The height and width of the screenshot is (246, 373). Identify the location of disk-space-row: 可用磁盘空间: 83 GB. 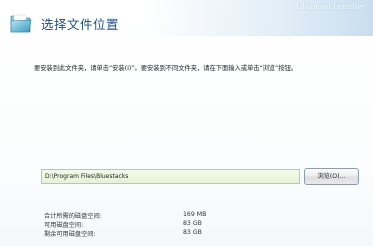
(134, 224).